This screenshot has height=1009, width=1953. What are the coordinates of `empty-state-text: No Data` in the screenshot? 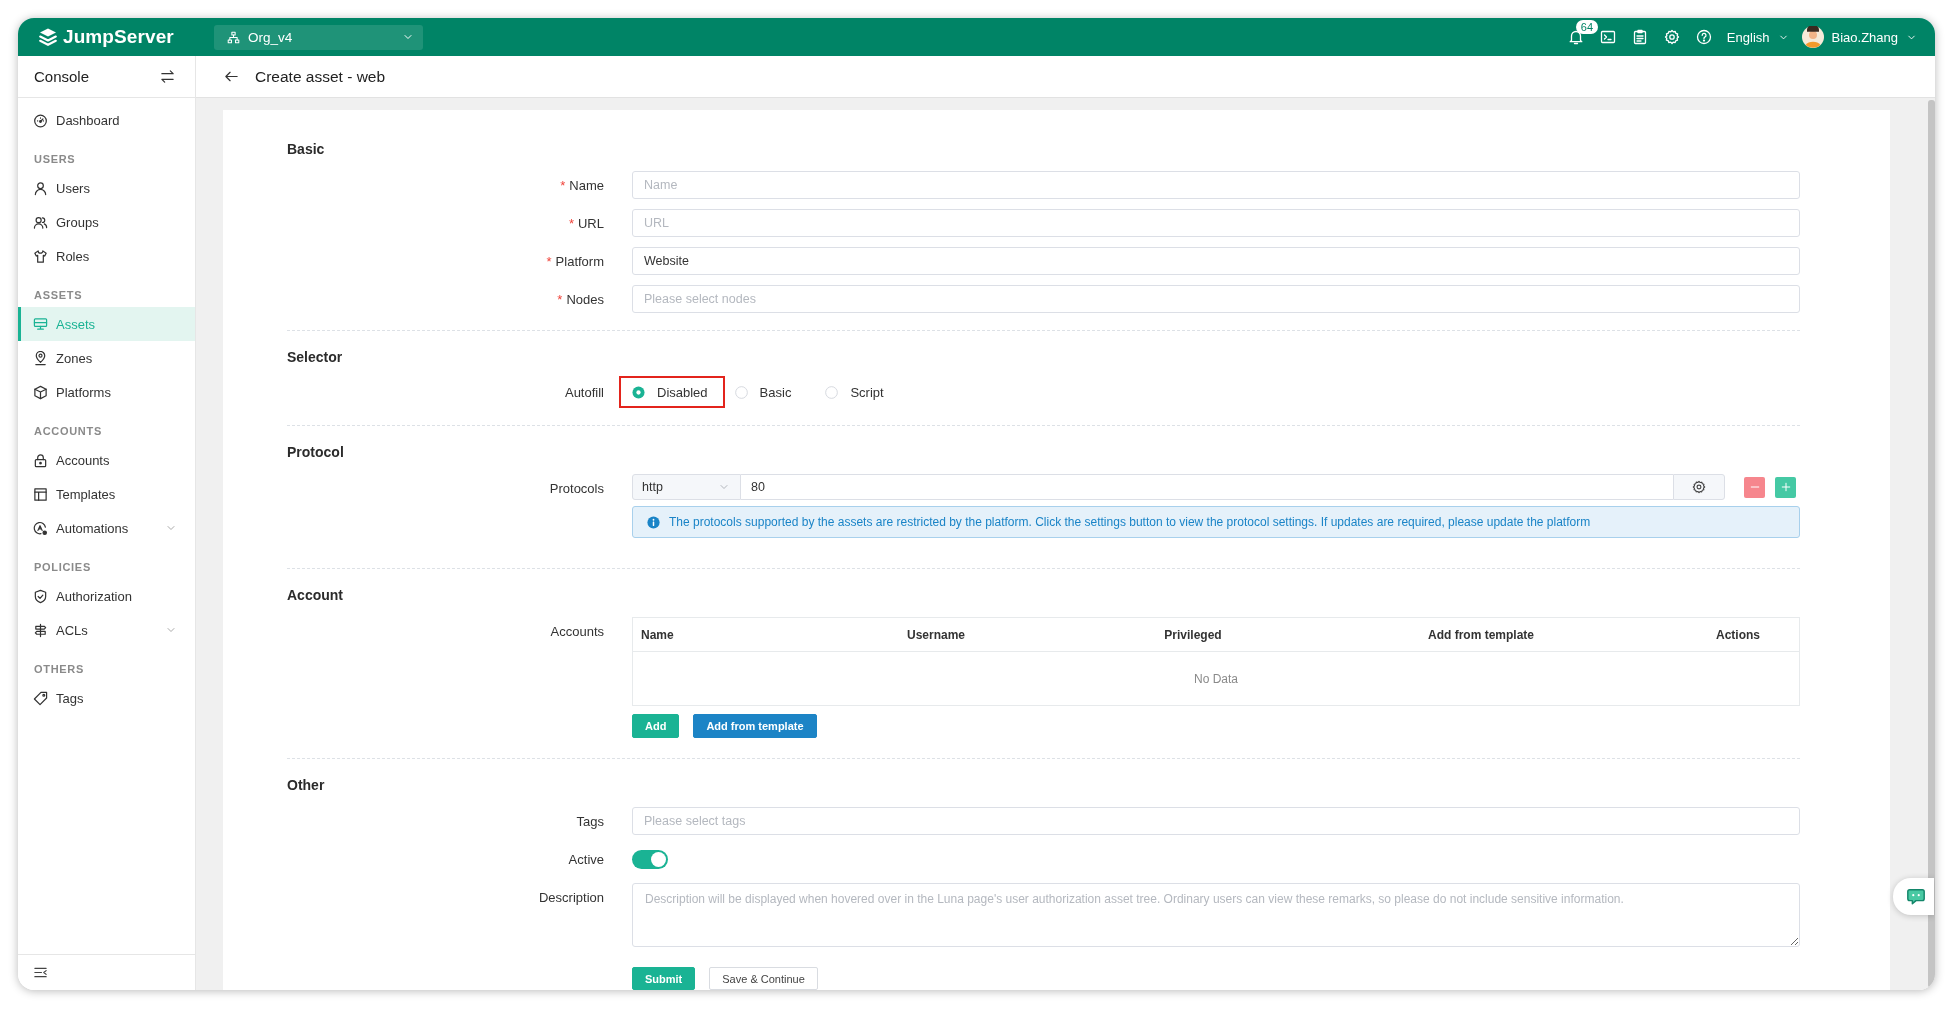 It's located at (1216, 678).